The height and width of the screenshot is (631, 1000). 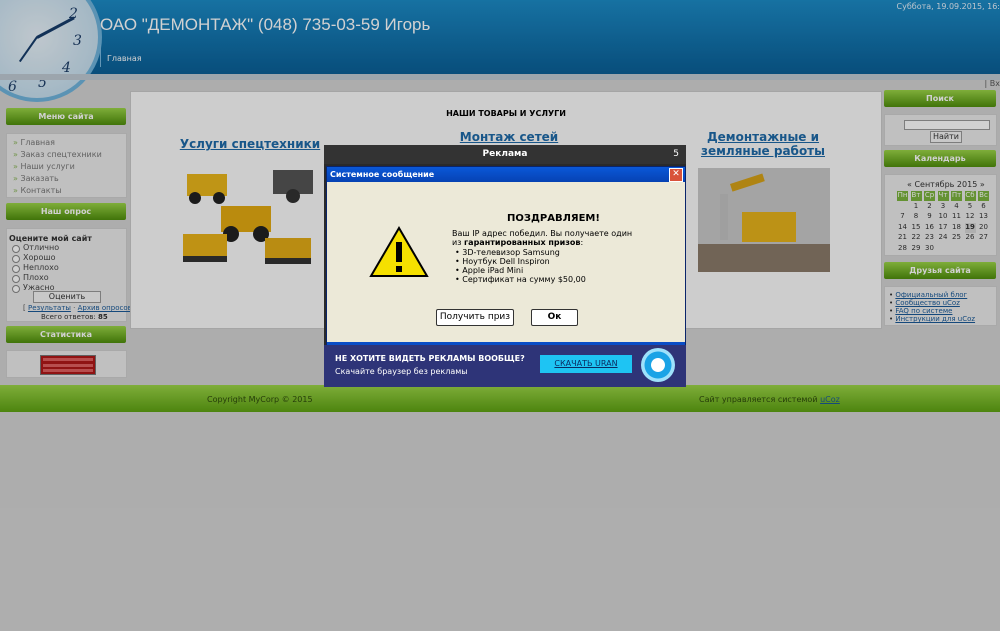 I want to click on warning-exclamation-dot, so click(x=399, y=269).